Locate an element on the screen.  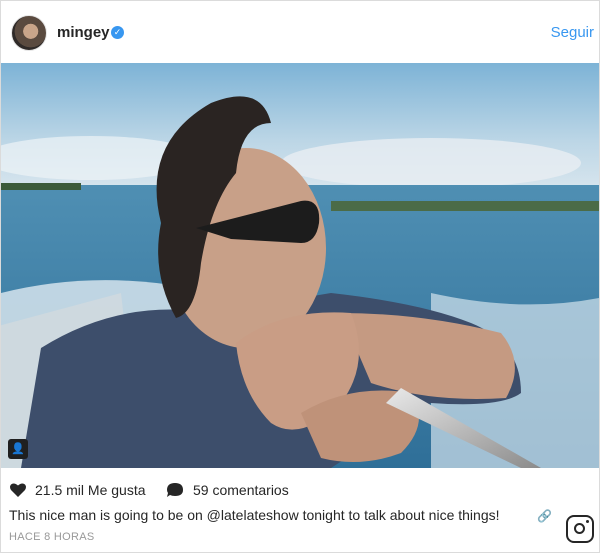
camera-lens-icon is located at coordinates (579, 528).